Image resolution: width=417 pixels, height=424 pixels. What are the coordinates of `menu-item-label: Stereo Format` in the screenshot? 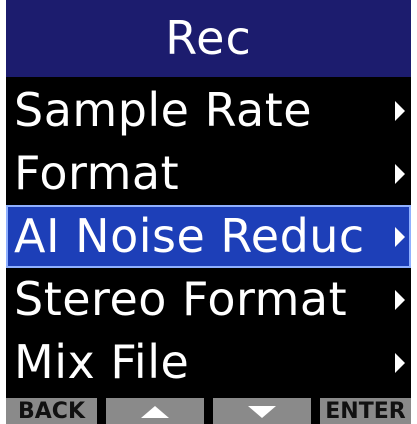 It's located at (181, 299).